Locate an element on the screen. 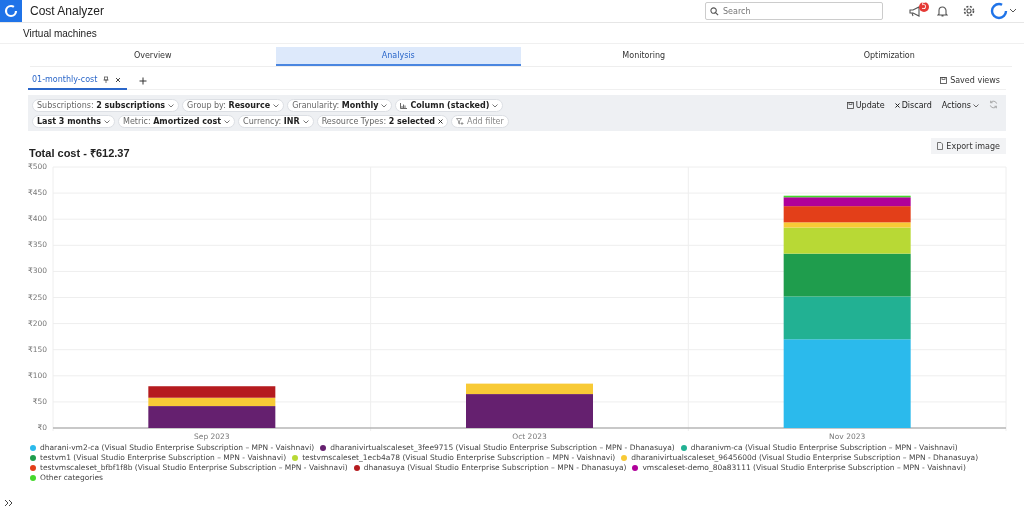 Image resolution: width=1024 pixels, height=511 pixels. filter-chip: Add filter is located at coordinates (480, 121).